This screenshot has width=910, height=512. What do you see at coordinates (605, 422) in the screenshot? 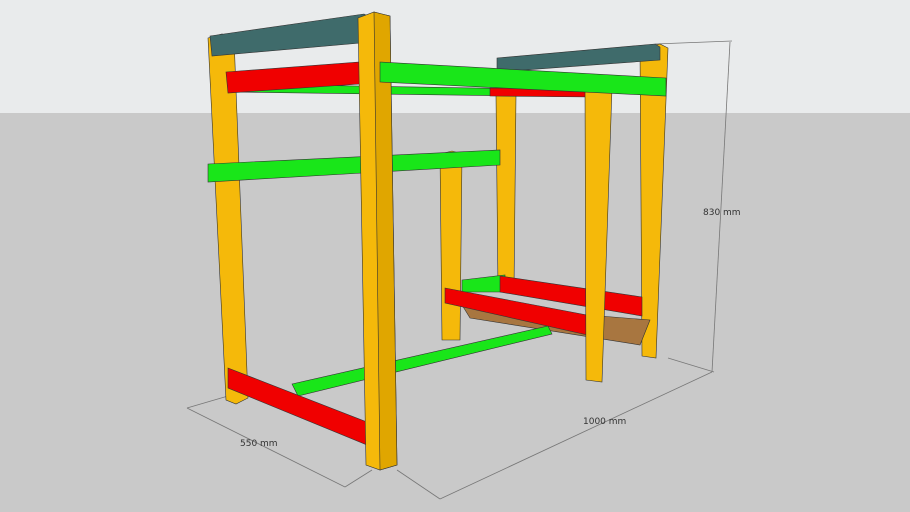
I see `length-dimension-label: 1000 mm` at bounding box center [605, 422].